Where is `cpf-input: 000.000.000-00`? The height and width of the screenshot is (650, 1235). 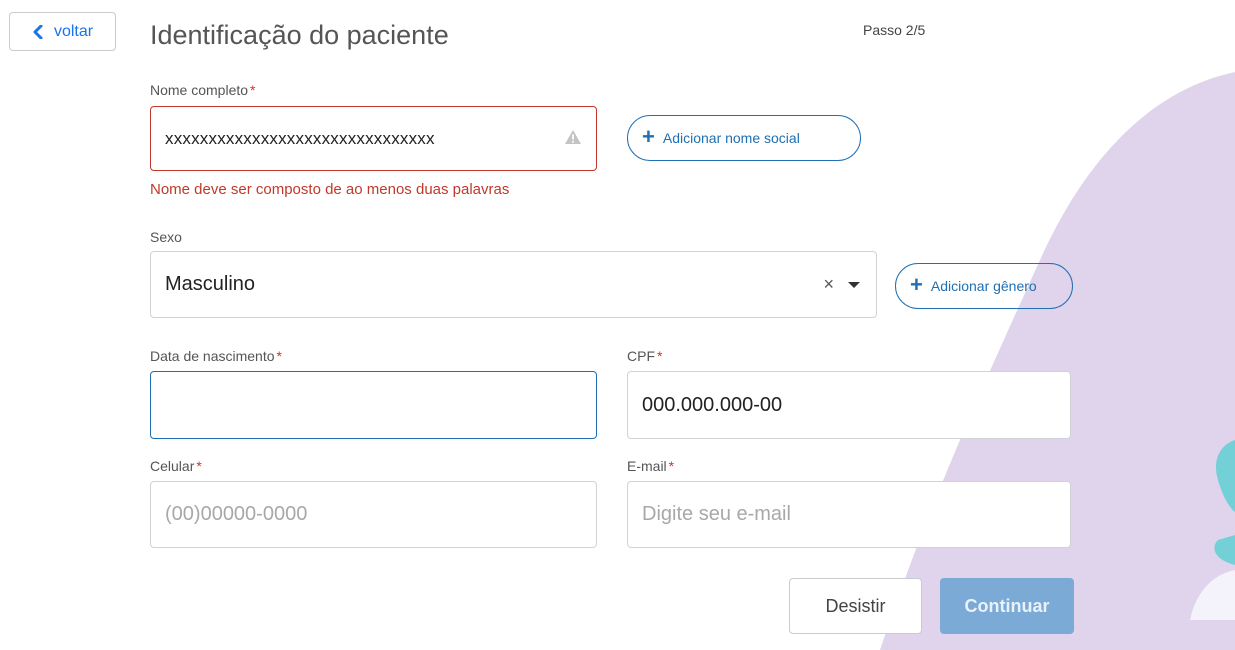
cpf-input: 000.000.000-00 is located at coordinates (849, 405).